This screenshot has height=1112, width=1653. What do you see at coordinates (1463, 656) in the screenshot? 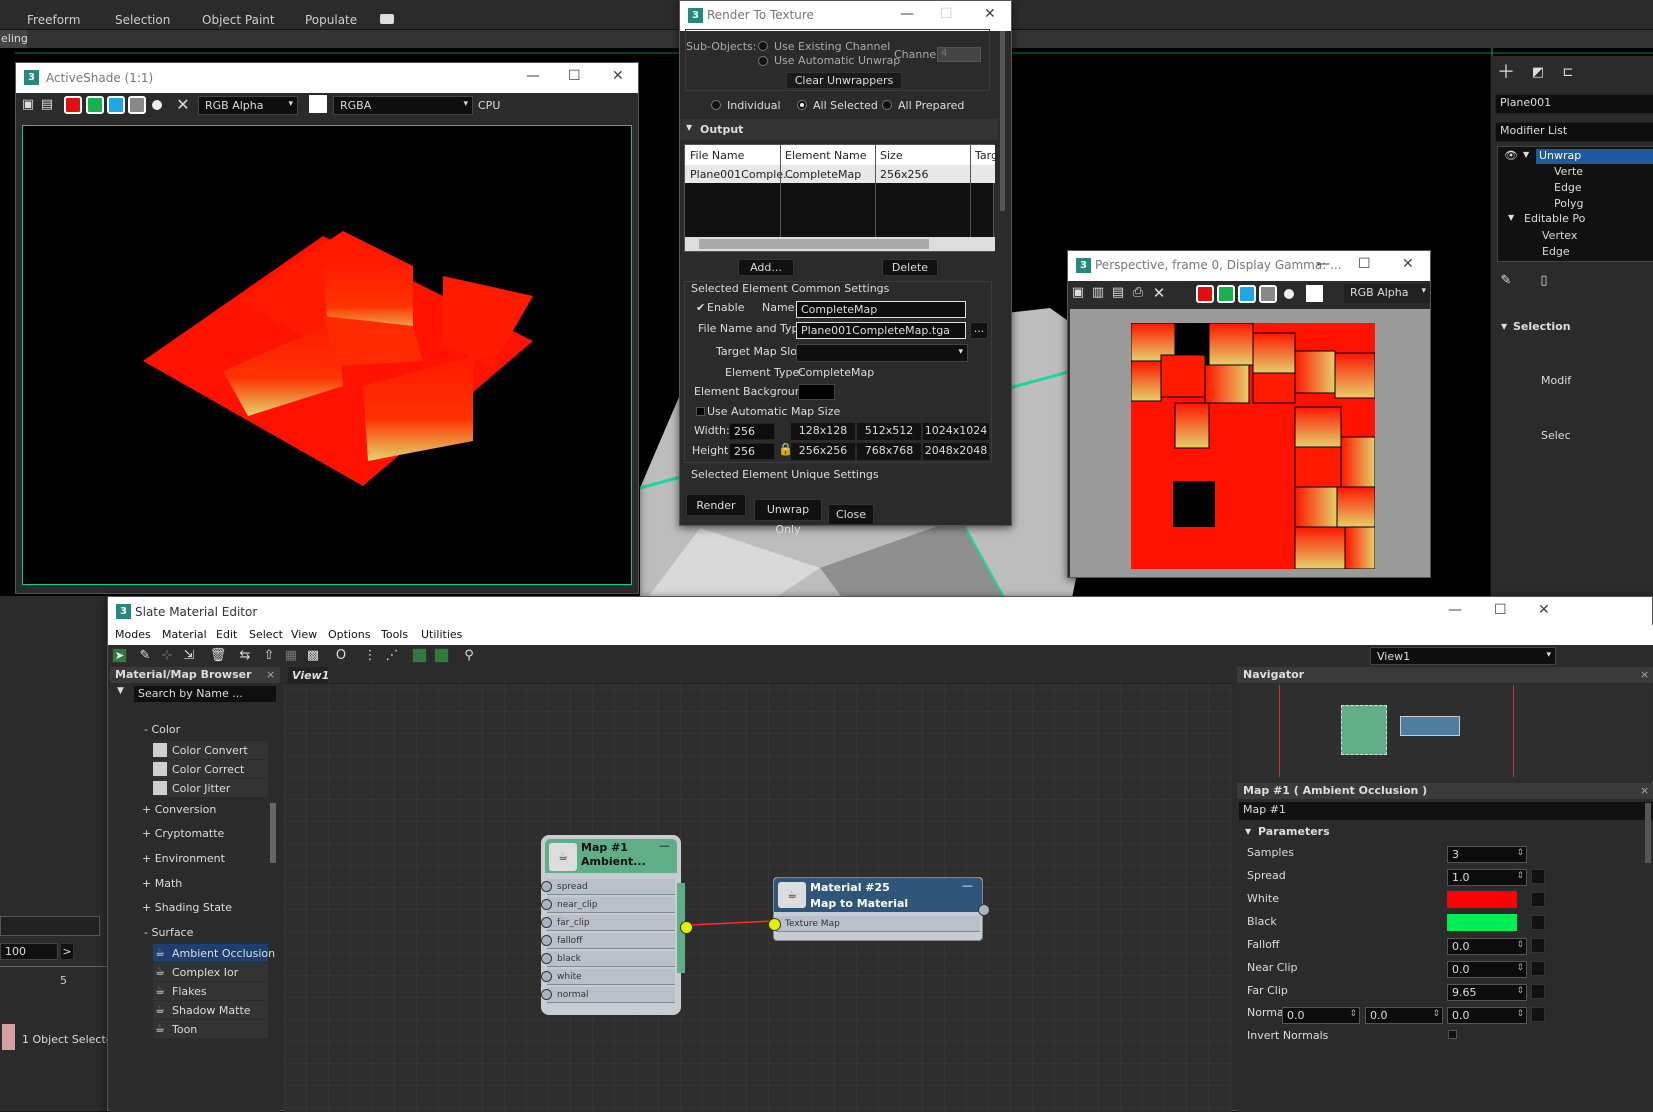
I see `view-dropdown: View1` at bounding box center [1463, 656].